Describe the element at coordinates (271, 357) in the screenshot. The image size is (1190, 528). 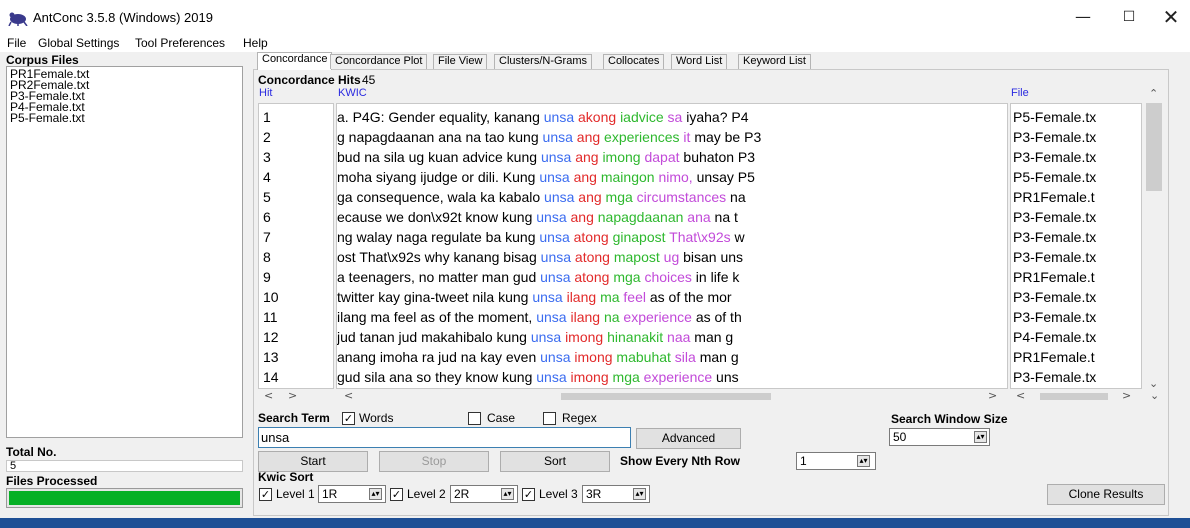
I see `hit-number: 13` at that location.